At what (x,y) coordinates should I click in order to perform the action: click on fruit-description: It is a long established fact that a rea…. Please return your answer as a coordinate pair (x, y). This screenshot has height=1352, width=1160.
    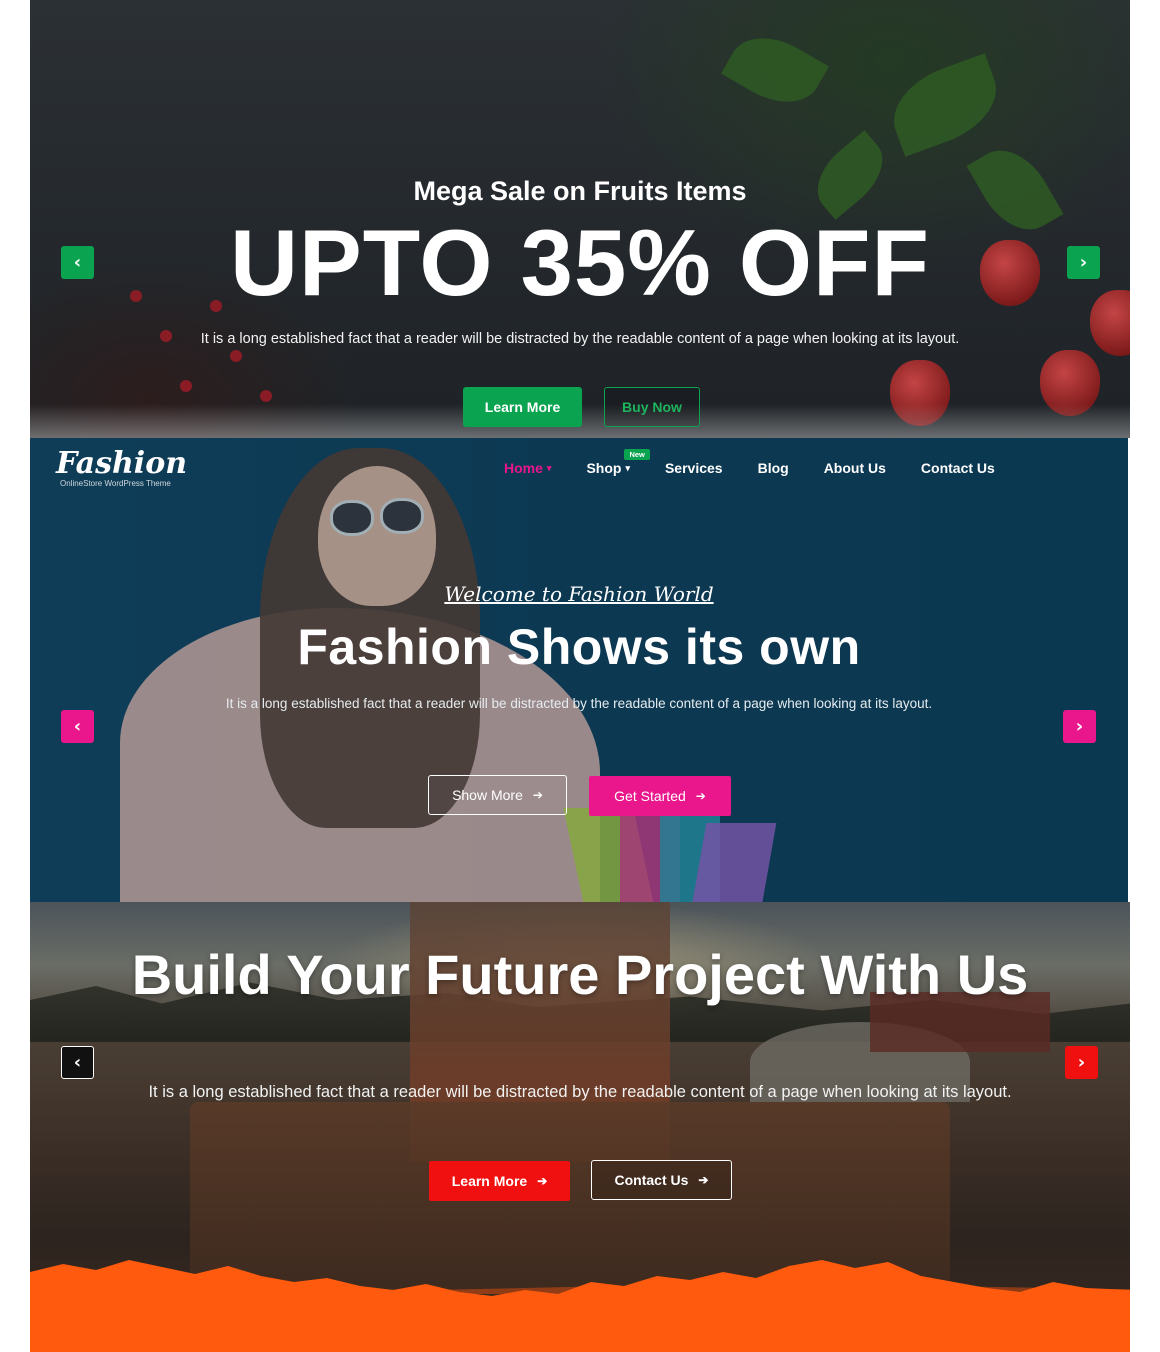
    Looking at the image, I should click on (580, 339).